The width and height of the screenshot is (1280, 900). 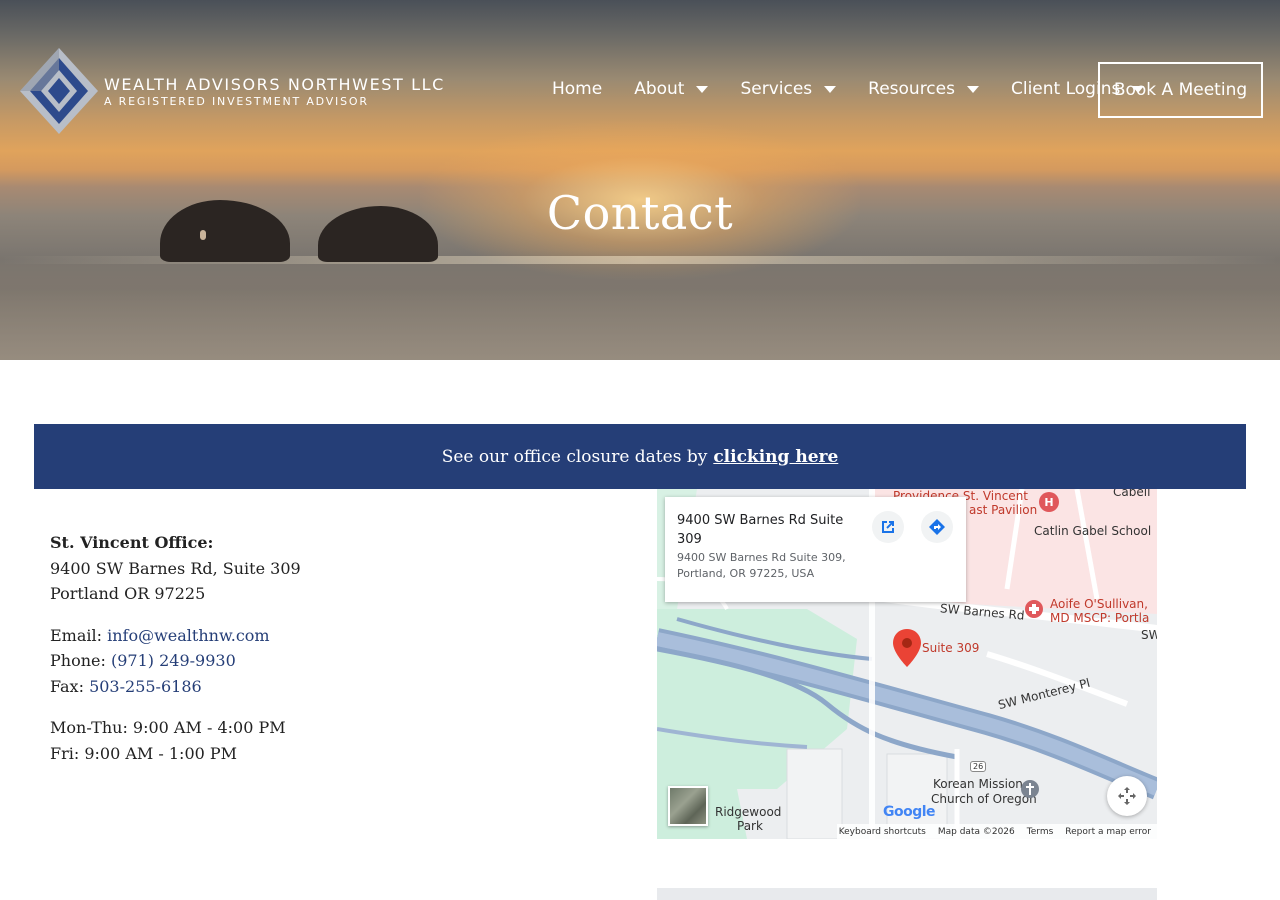 I want to click on map-label-aoife: MD MSCP: Portla, so click(x=1100, y=618).